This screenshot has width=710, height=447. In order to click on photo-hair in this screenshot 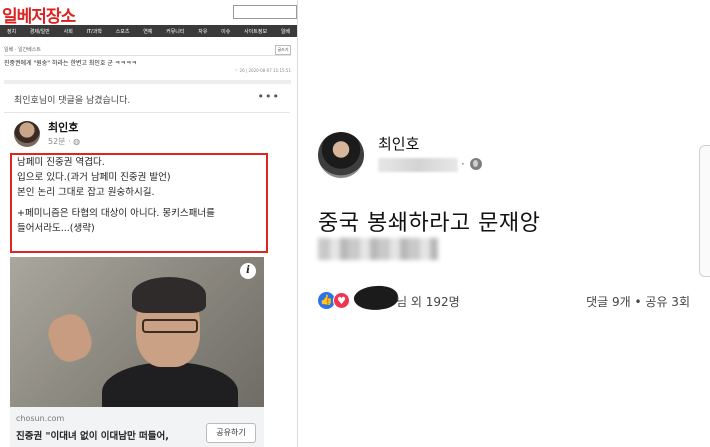, I will do `click(169, 295)`.